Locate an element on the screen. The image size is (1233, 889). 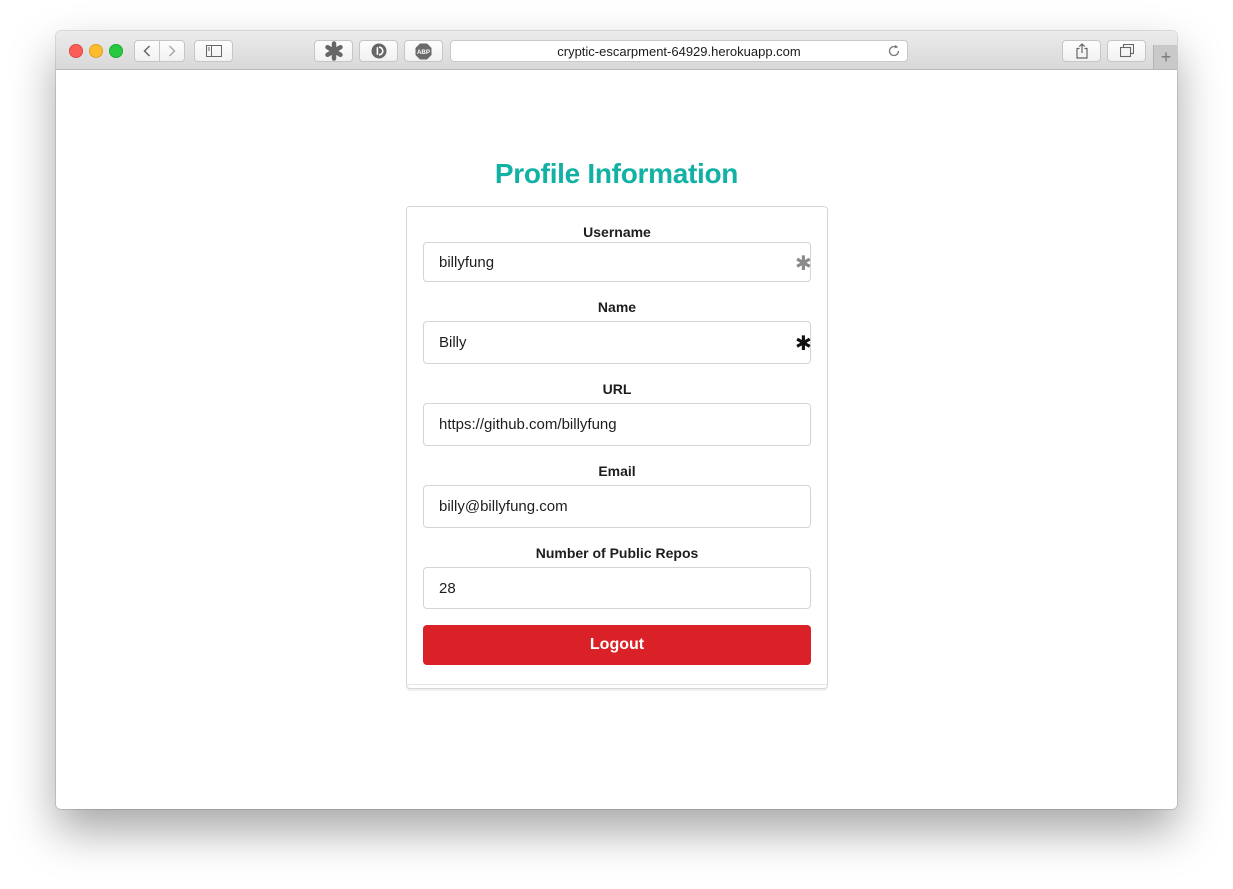
minimize-window-button is located at coordinates (96, 51).